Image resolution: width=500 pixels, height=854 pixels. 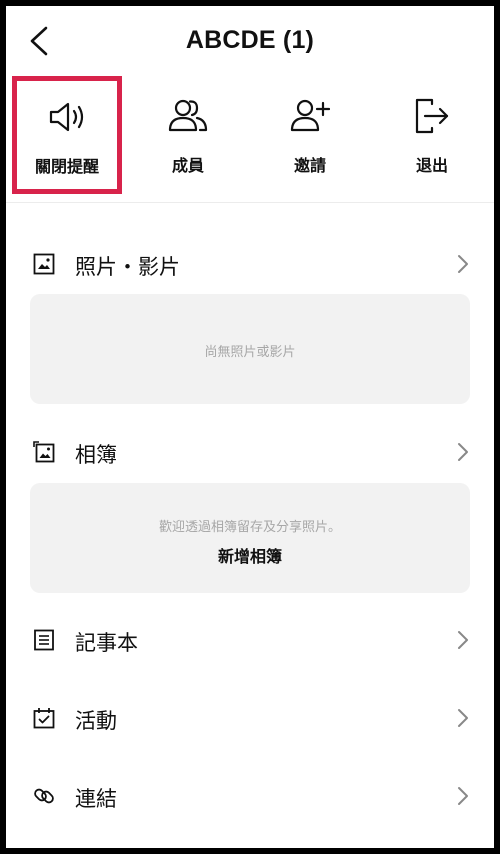 I want to click on albums-hint-text: 歡迎透過相簿留存及分享照片。, so click(x=249, y=527).